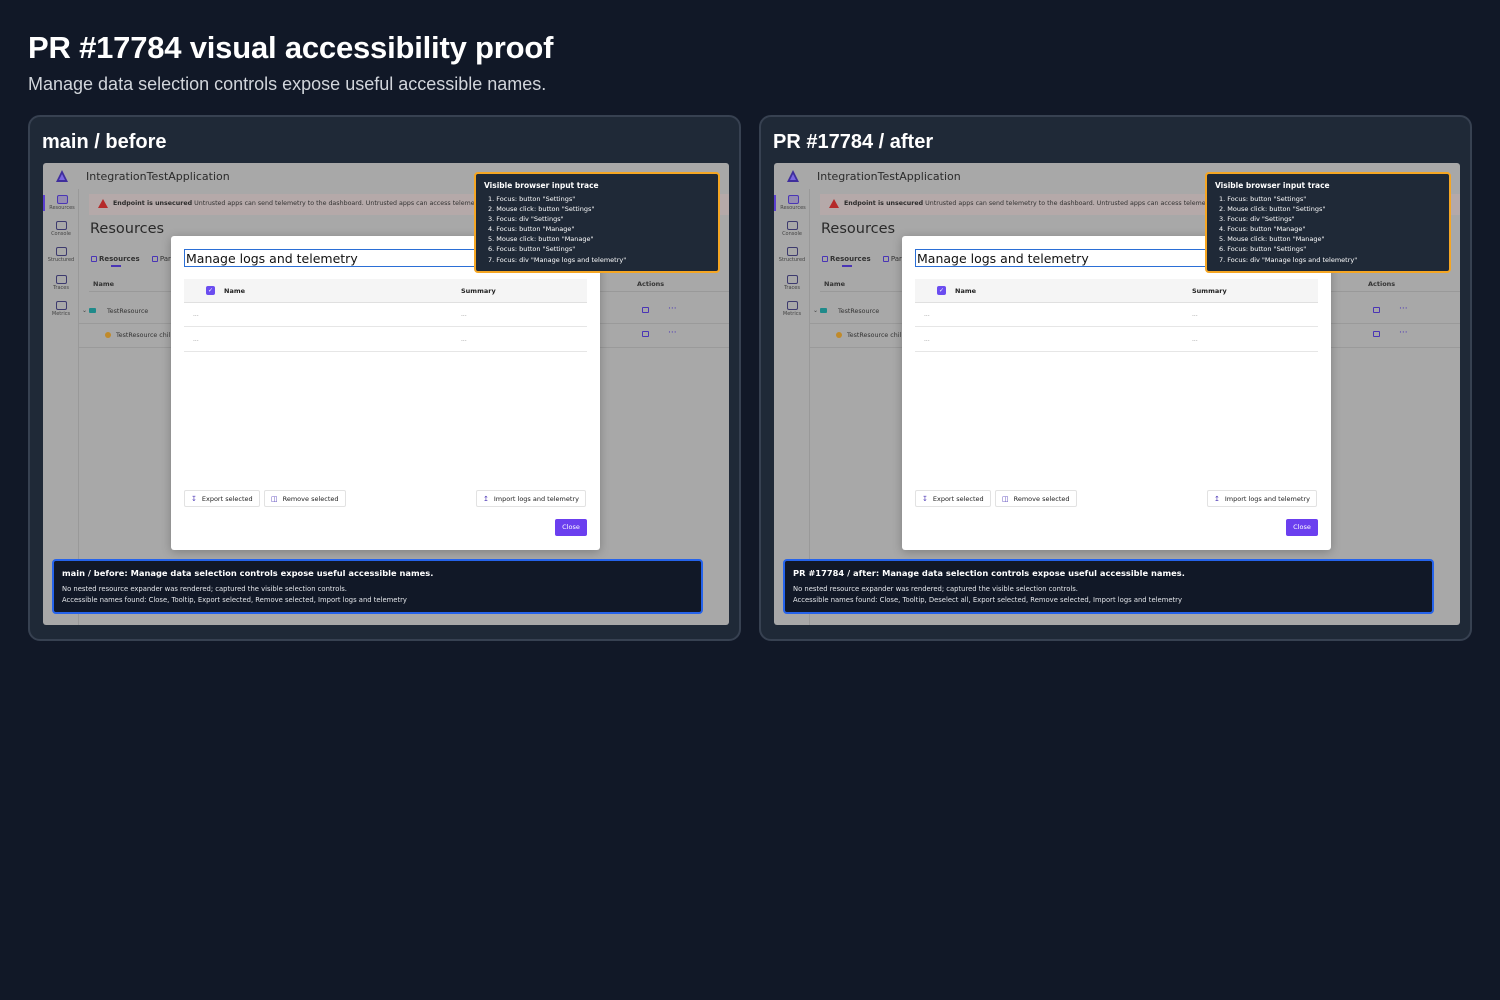 This screenshot has height=1000, width=1500. What do you see at coordinates (1262, 229) in the screenshot?
I see `trace-item: 4. Focus: button "Manage"` at bounding box center [1262, 229].